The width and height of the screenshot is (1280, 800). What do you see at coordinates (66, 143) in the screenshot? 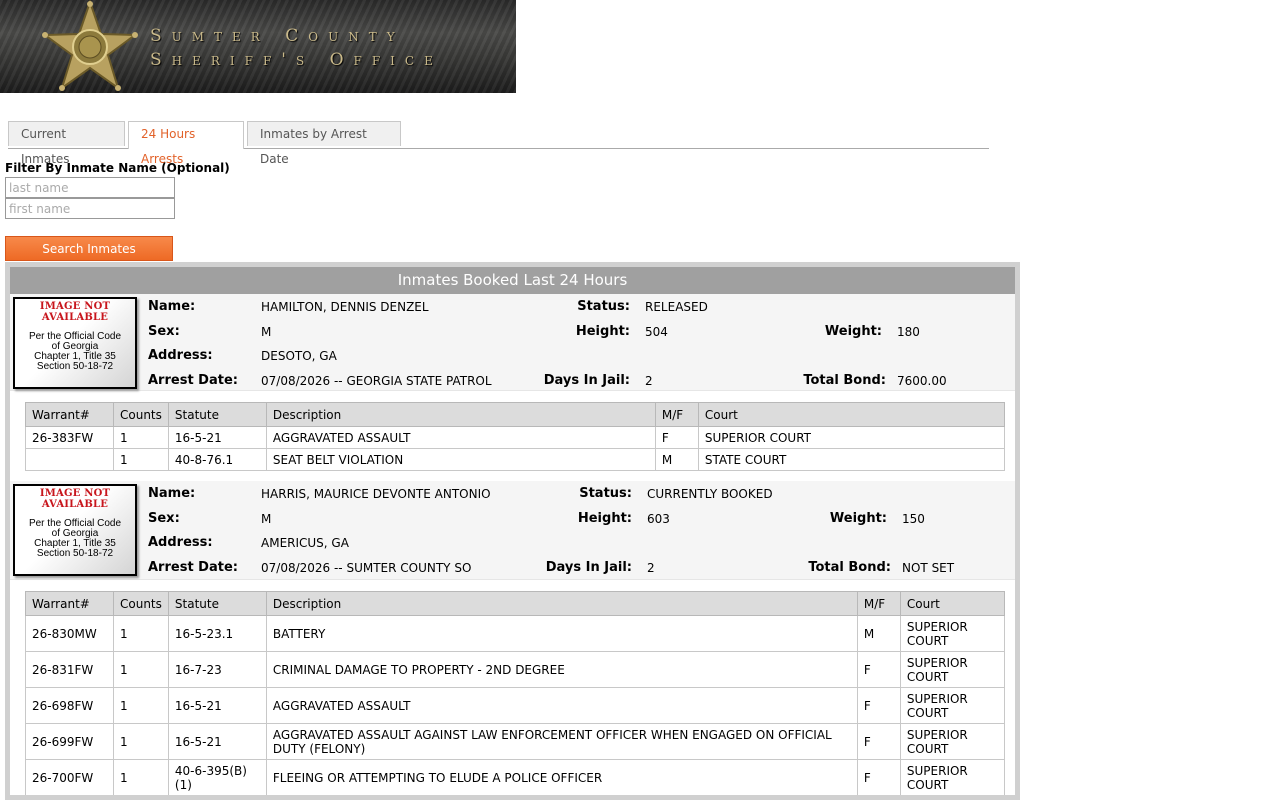
I see `tab-current-inmates: Current Inmates` at bounding box center [66, 143].